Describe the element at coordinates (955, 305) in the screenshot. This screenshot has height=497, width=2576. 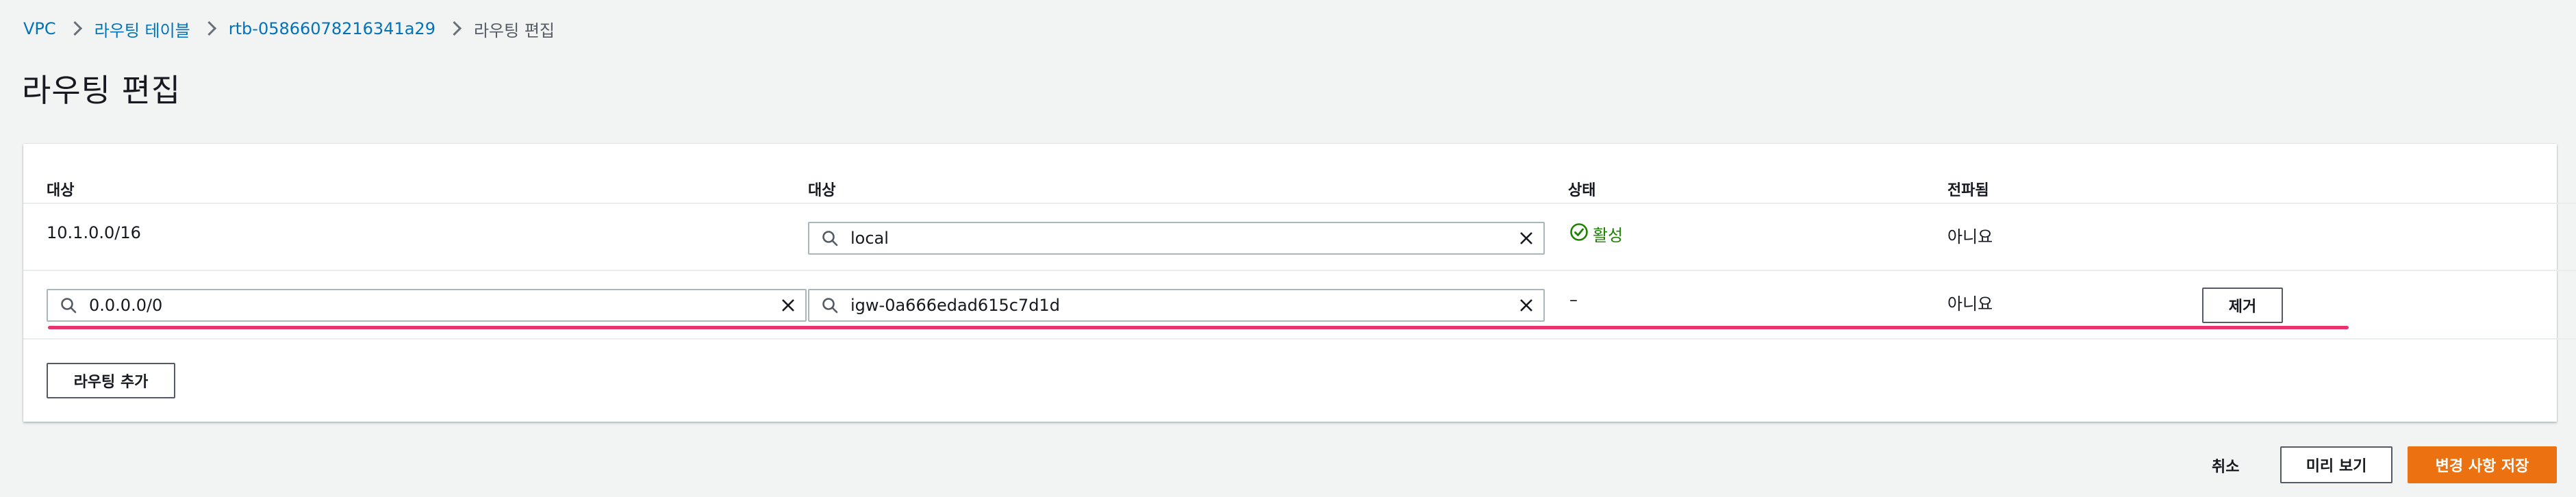
I see `target-input-value: igw-0a666edad615c7d1d` at that location.